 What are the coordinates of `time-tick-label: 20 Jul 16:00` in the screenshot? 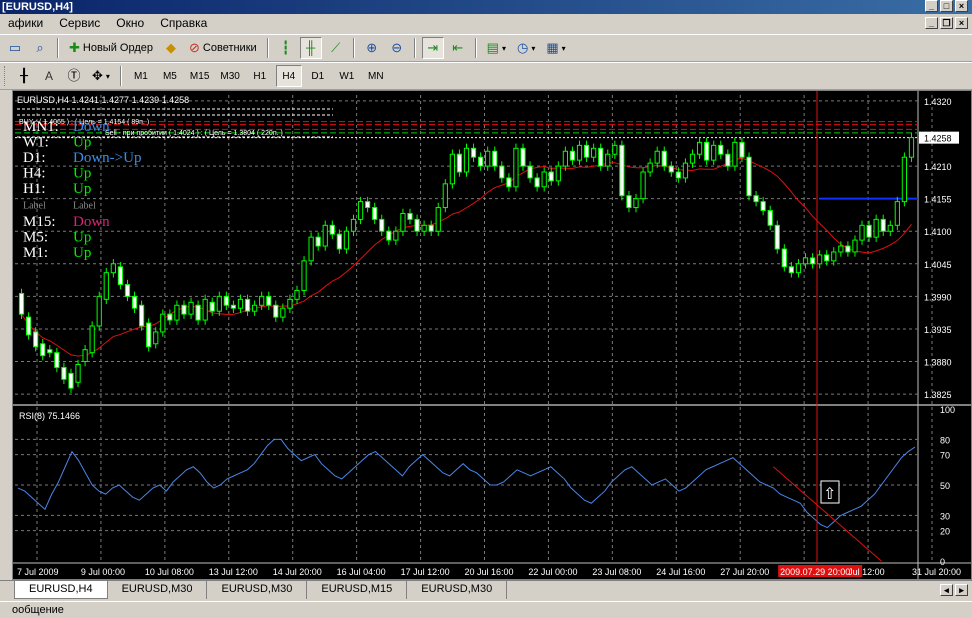 It's located at (489, 572).